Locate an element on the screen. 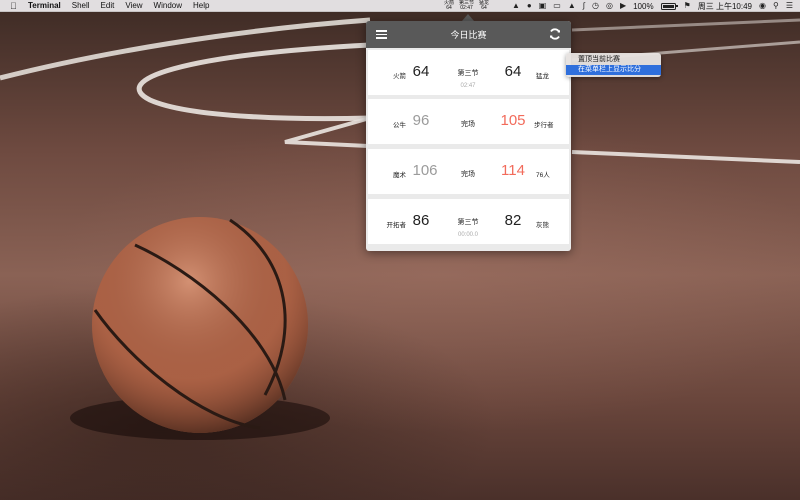 The height and width of the screenshot is (500, 800). away-team: 灰熊 is located at coordinates (542, 225).